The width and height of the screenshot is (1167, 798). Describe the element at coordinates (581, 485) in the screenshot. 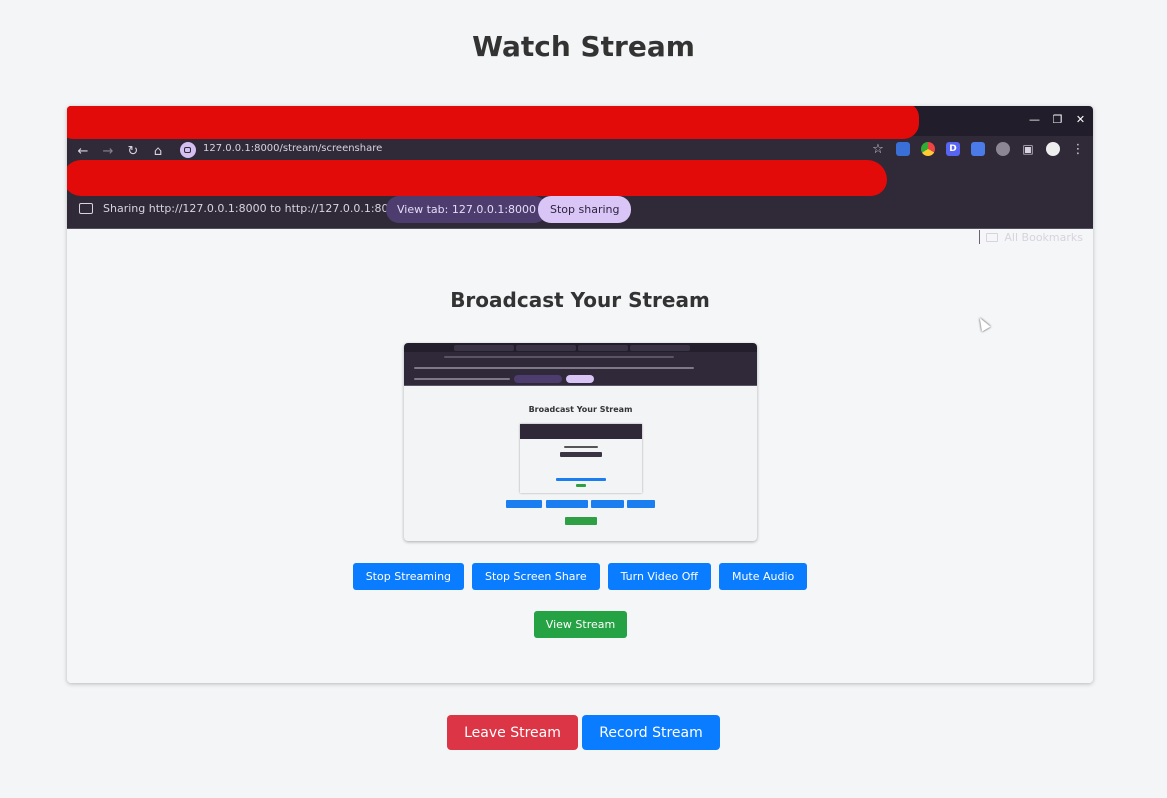

I see `preview-nested-green` at that location.